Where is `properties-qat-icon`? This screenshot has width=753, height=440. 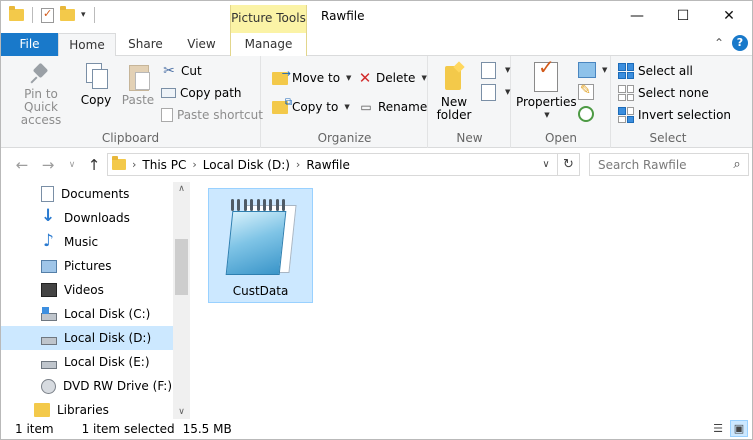
properties-qat-icon is located at coordinates (47, 15).